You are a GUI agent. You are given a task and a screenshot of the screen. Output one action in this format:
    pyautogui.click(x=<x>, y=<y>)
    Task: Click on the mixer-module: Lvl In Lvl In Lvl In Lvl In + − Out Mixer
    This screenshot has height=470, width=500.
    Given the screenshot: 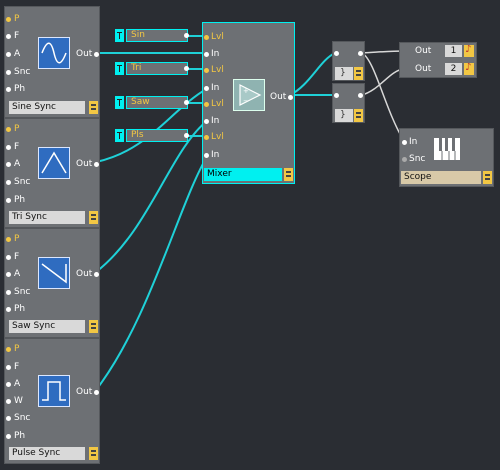 What is the action you would take?
    pyautogui.click(x=248, y=103)
    